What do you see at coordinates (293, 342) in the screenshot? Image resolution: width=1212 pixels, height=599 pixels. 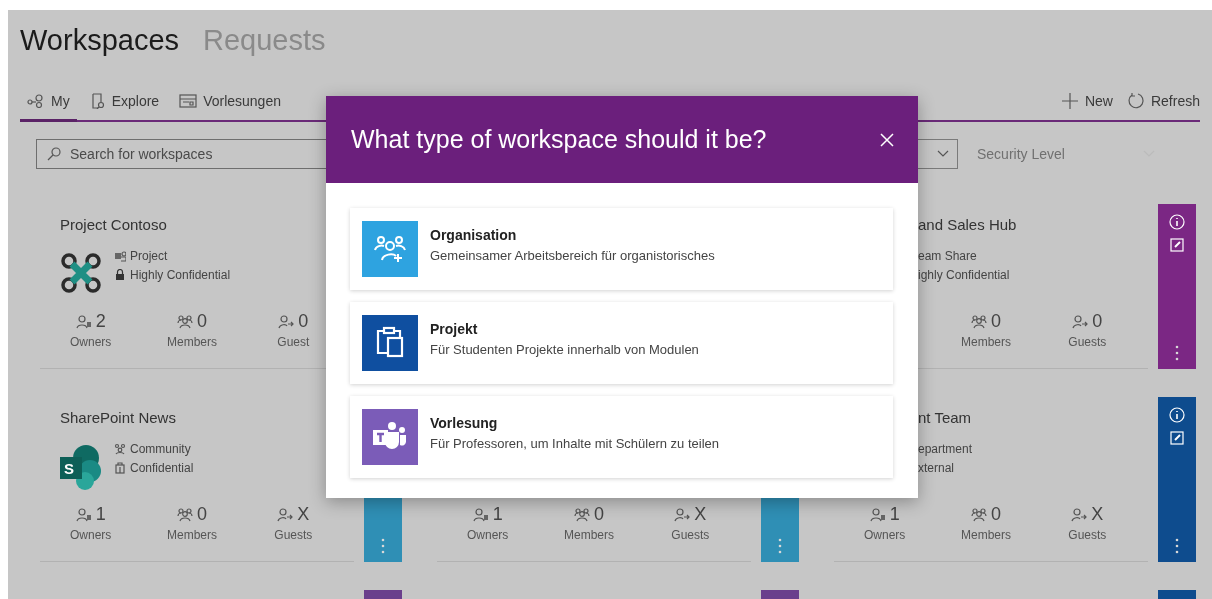 I see `stat-label: Guest` at bounding box center [293, 342].